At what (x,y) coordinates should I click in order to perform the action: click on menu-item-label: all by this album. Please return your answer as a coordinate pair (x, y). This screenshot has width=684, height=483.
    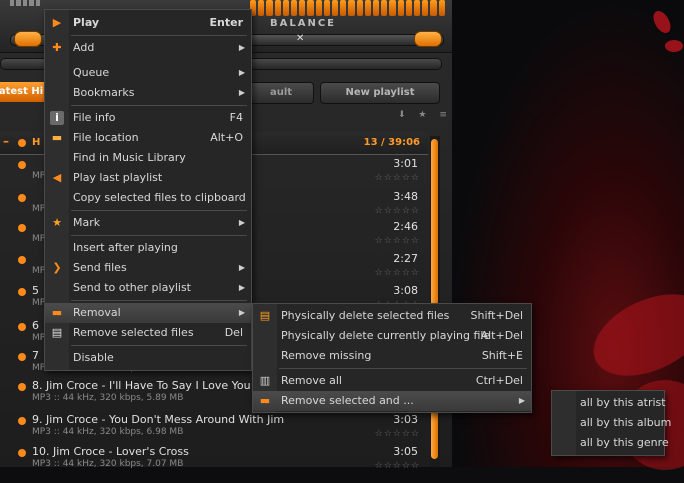
    Looking at the image, I should click on (626, 422).